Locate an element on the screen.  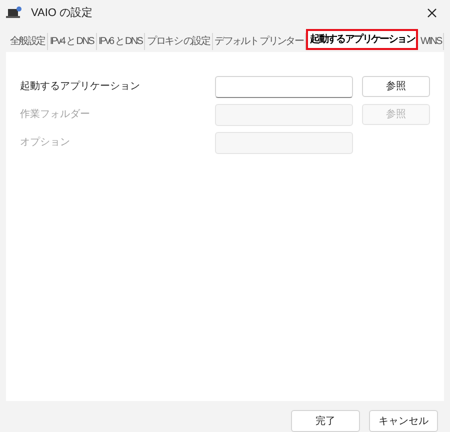
field-label: オプション is located at coordinates (45, 143).